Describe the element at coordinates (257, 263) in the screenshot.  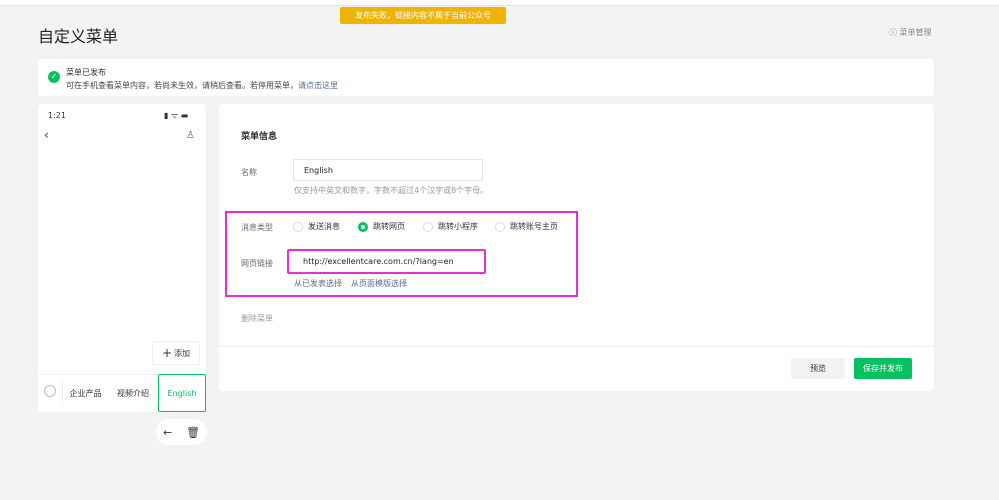
I see `url-label: 网页链接` at that location.